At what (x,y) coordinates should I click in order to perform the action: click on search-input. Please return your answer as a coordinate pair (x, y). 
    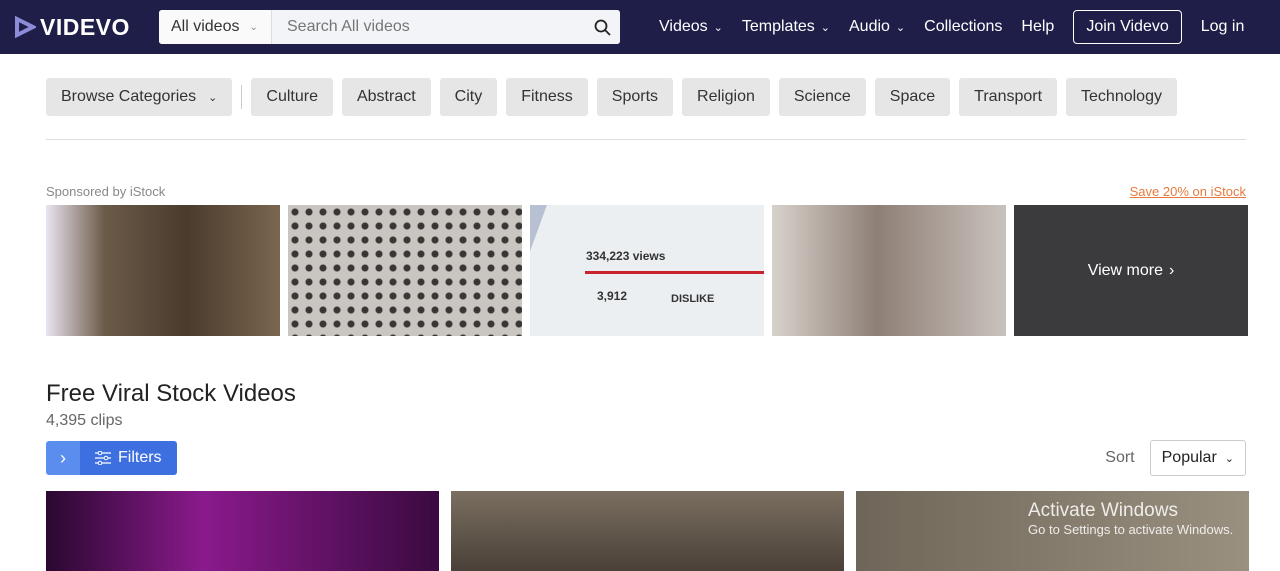
    Looking at the image, I should click on (428, 27).